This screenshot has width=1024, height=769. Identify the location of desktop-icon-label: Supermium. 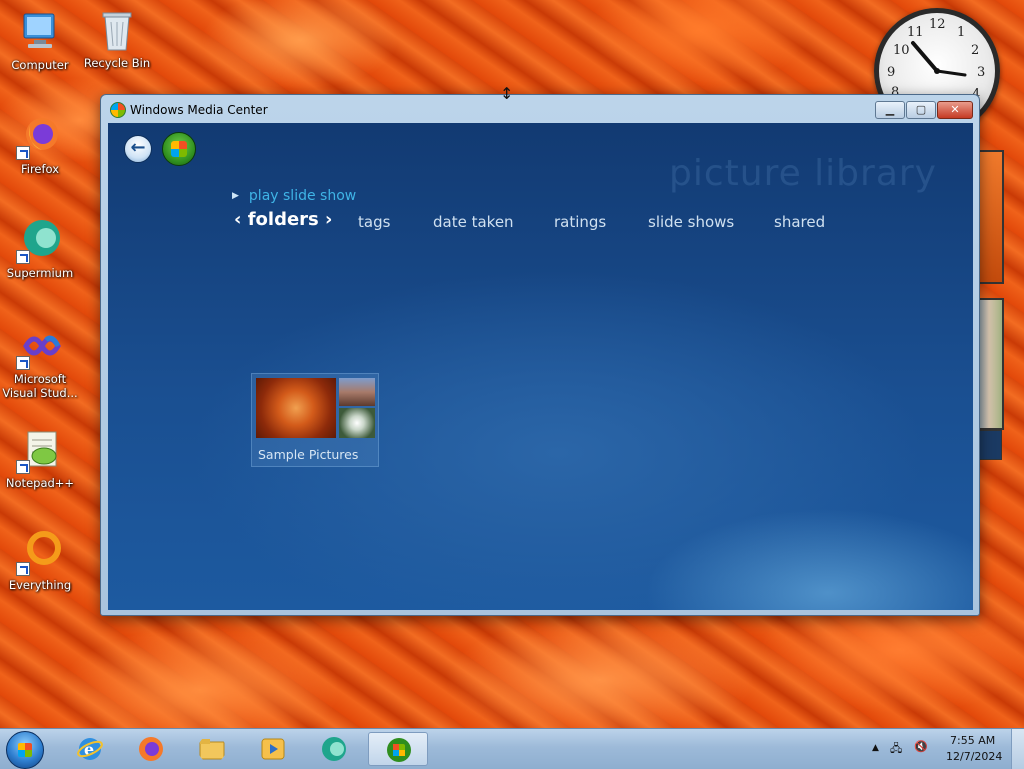
(40, 273).